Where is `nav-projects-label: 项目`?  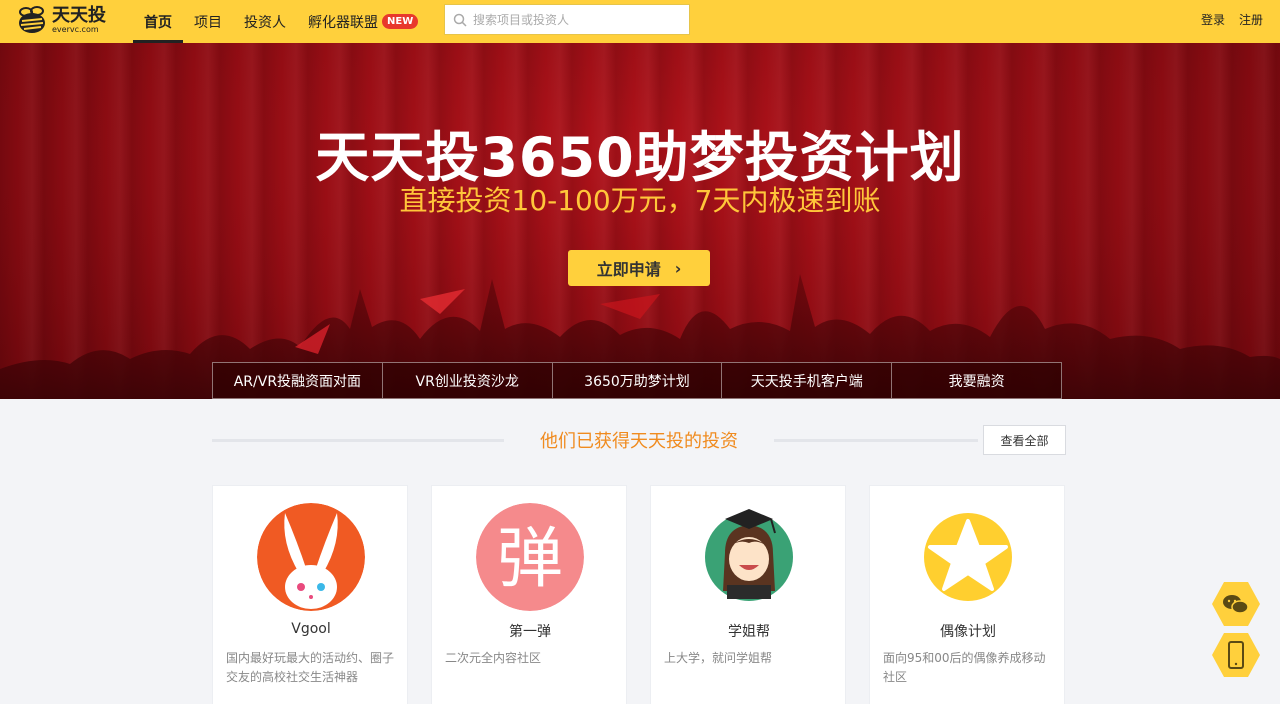 nav-projects-label: 项目 is located at coordinates (208, 22).